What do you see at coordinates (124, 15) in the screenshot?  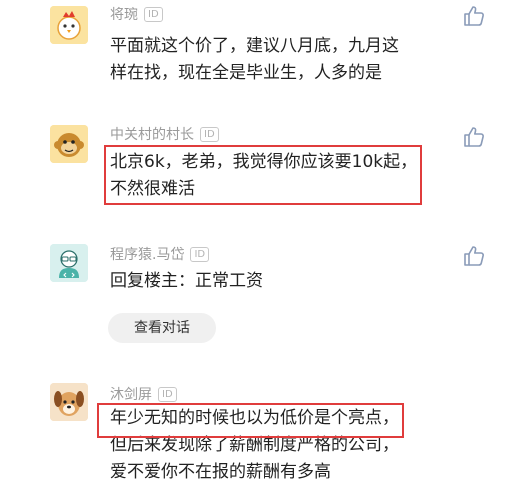 I see `username-text: 将琬` at bounding box center [124, 15].